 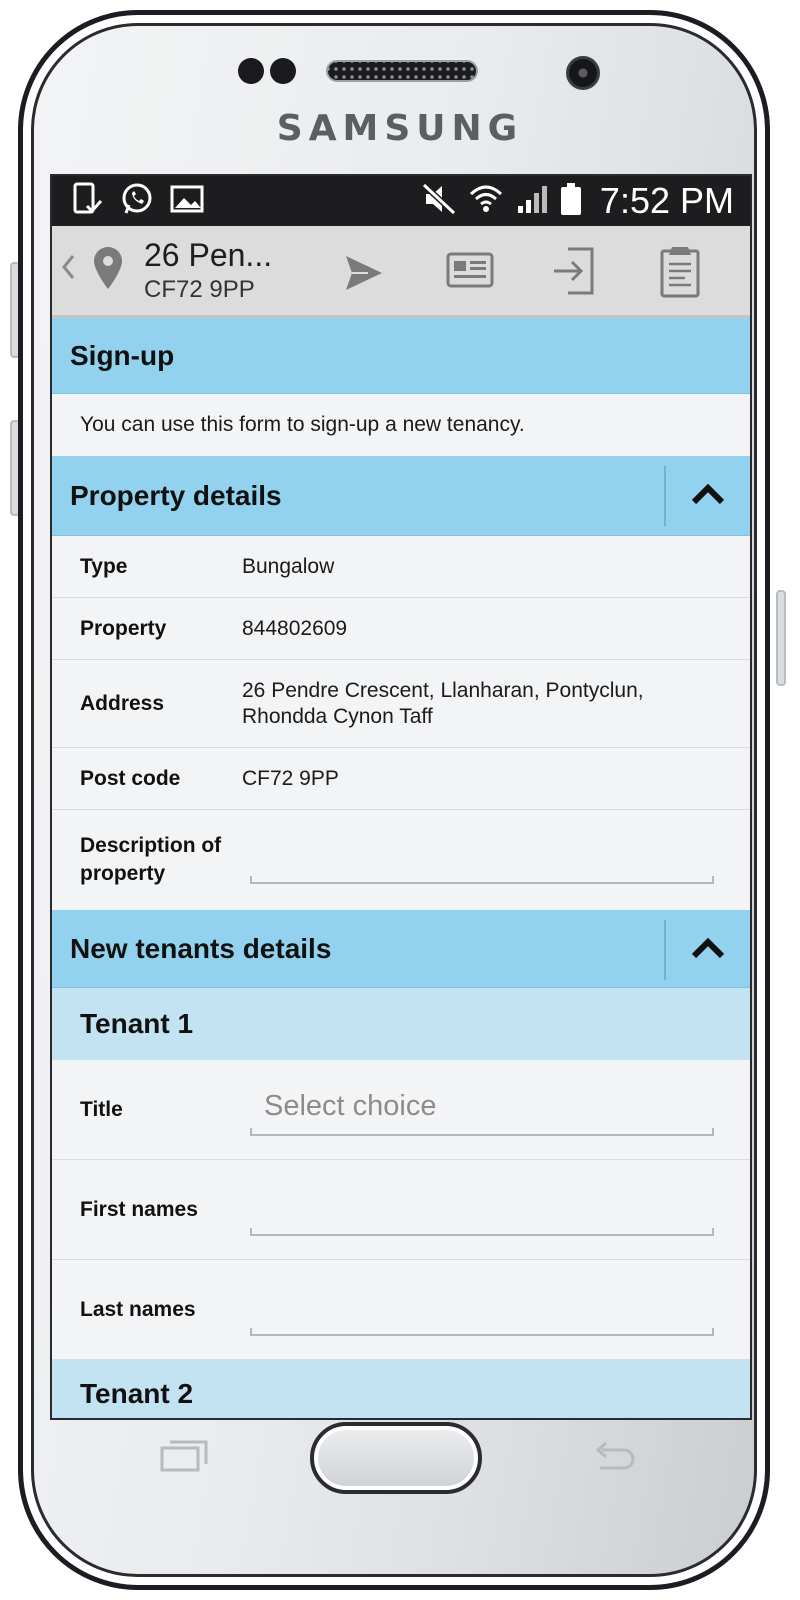 I want to click on home-button, so click(x=396, y=1458).